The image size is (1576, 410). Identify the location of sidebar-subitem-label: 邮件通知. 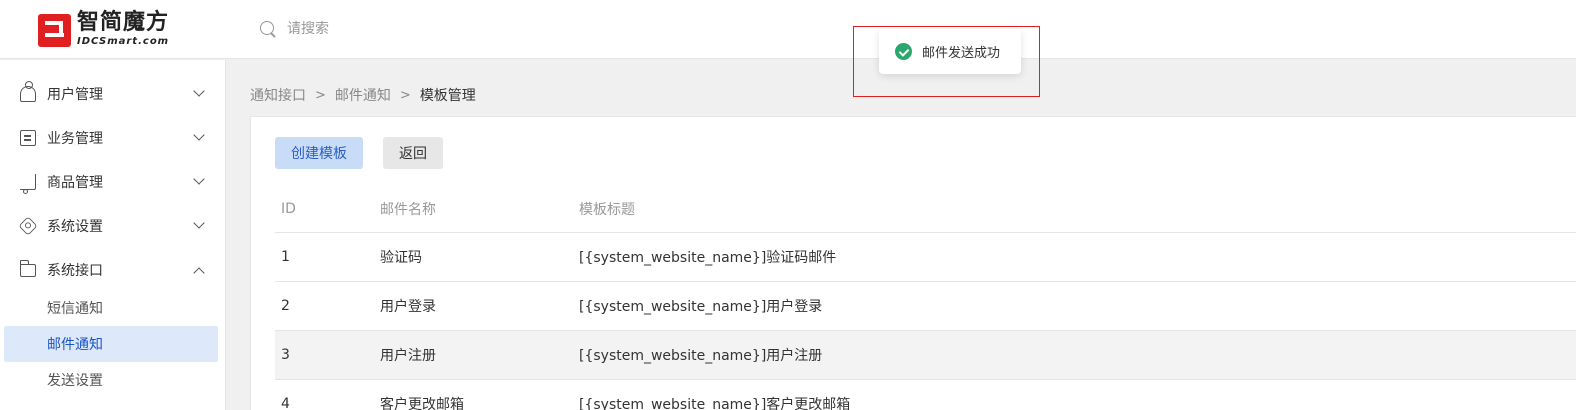
(75, 345).